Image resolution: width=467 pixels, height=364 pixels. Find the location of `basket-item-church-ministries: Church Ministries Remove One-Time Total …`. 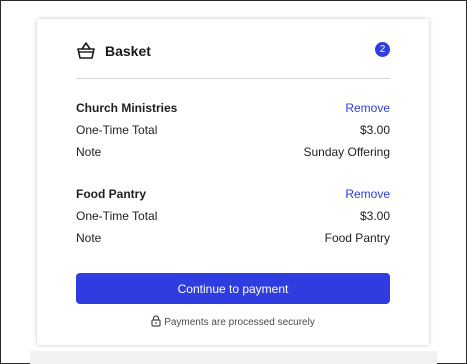

basket-item-church-ministries: Church Ministries Remove One-Time Total … is located at coordinates (233, 133).